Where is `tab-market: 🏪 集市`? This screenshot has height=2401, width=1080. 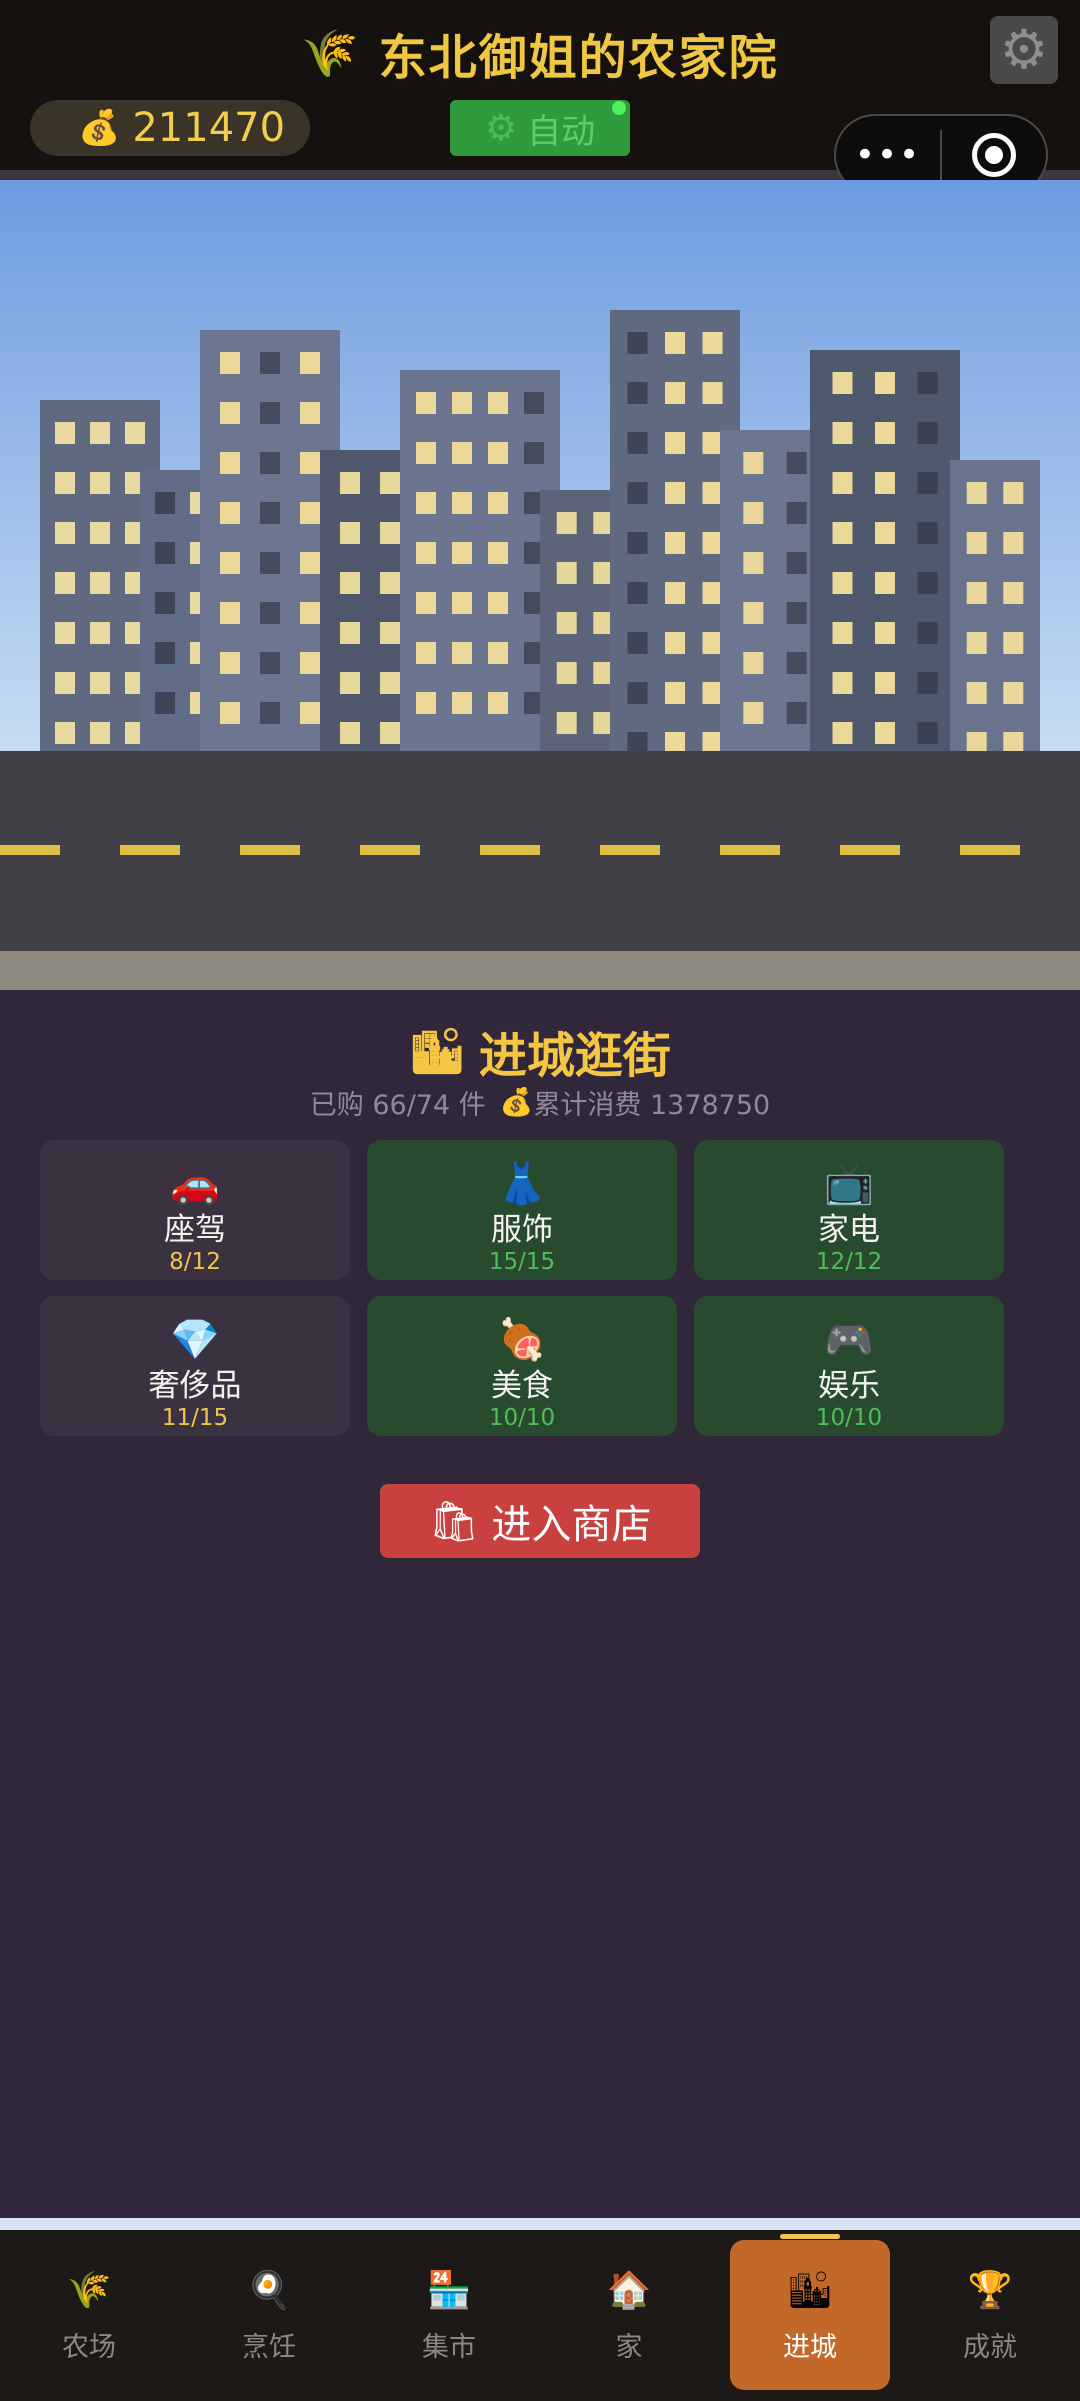 tab-market: 🏪 集市 is located at coordinates (449, 2315).